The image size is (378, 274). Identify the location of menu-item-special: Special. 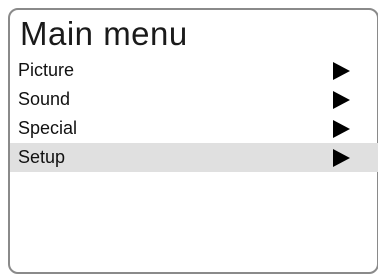
(194, 128).